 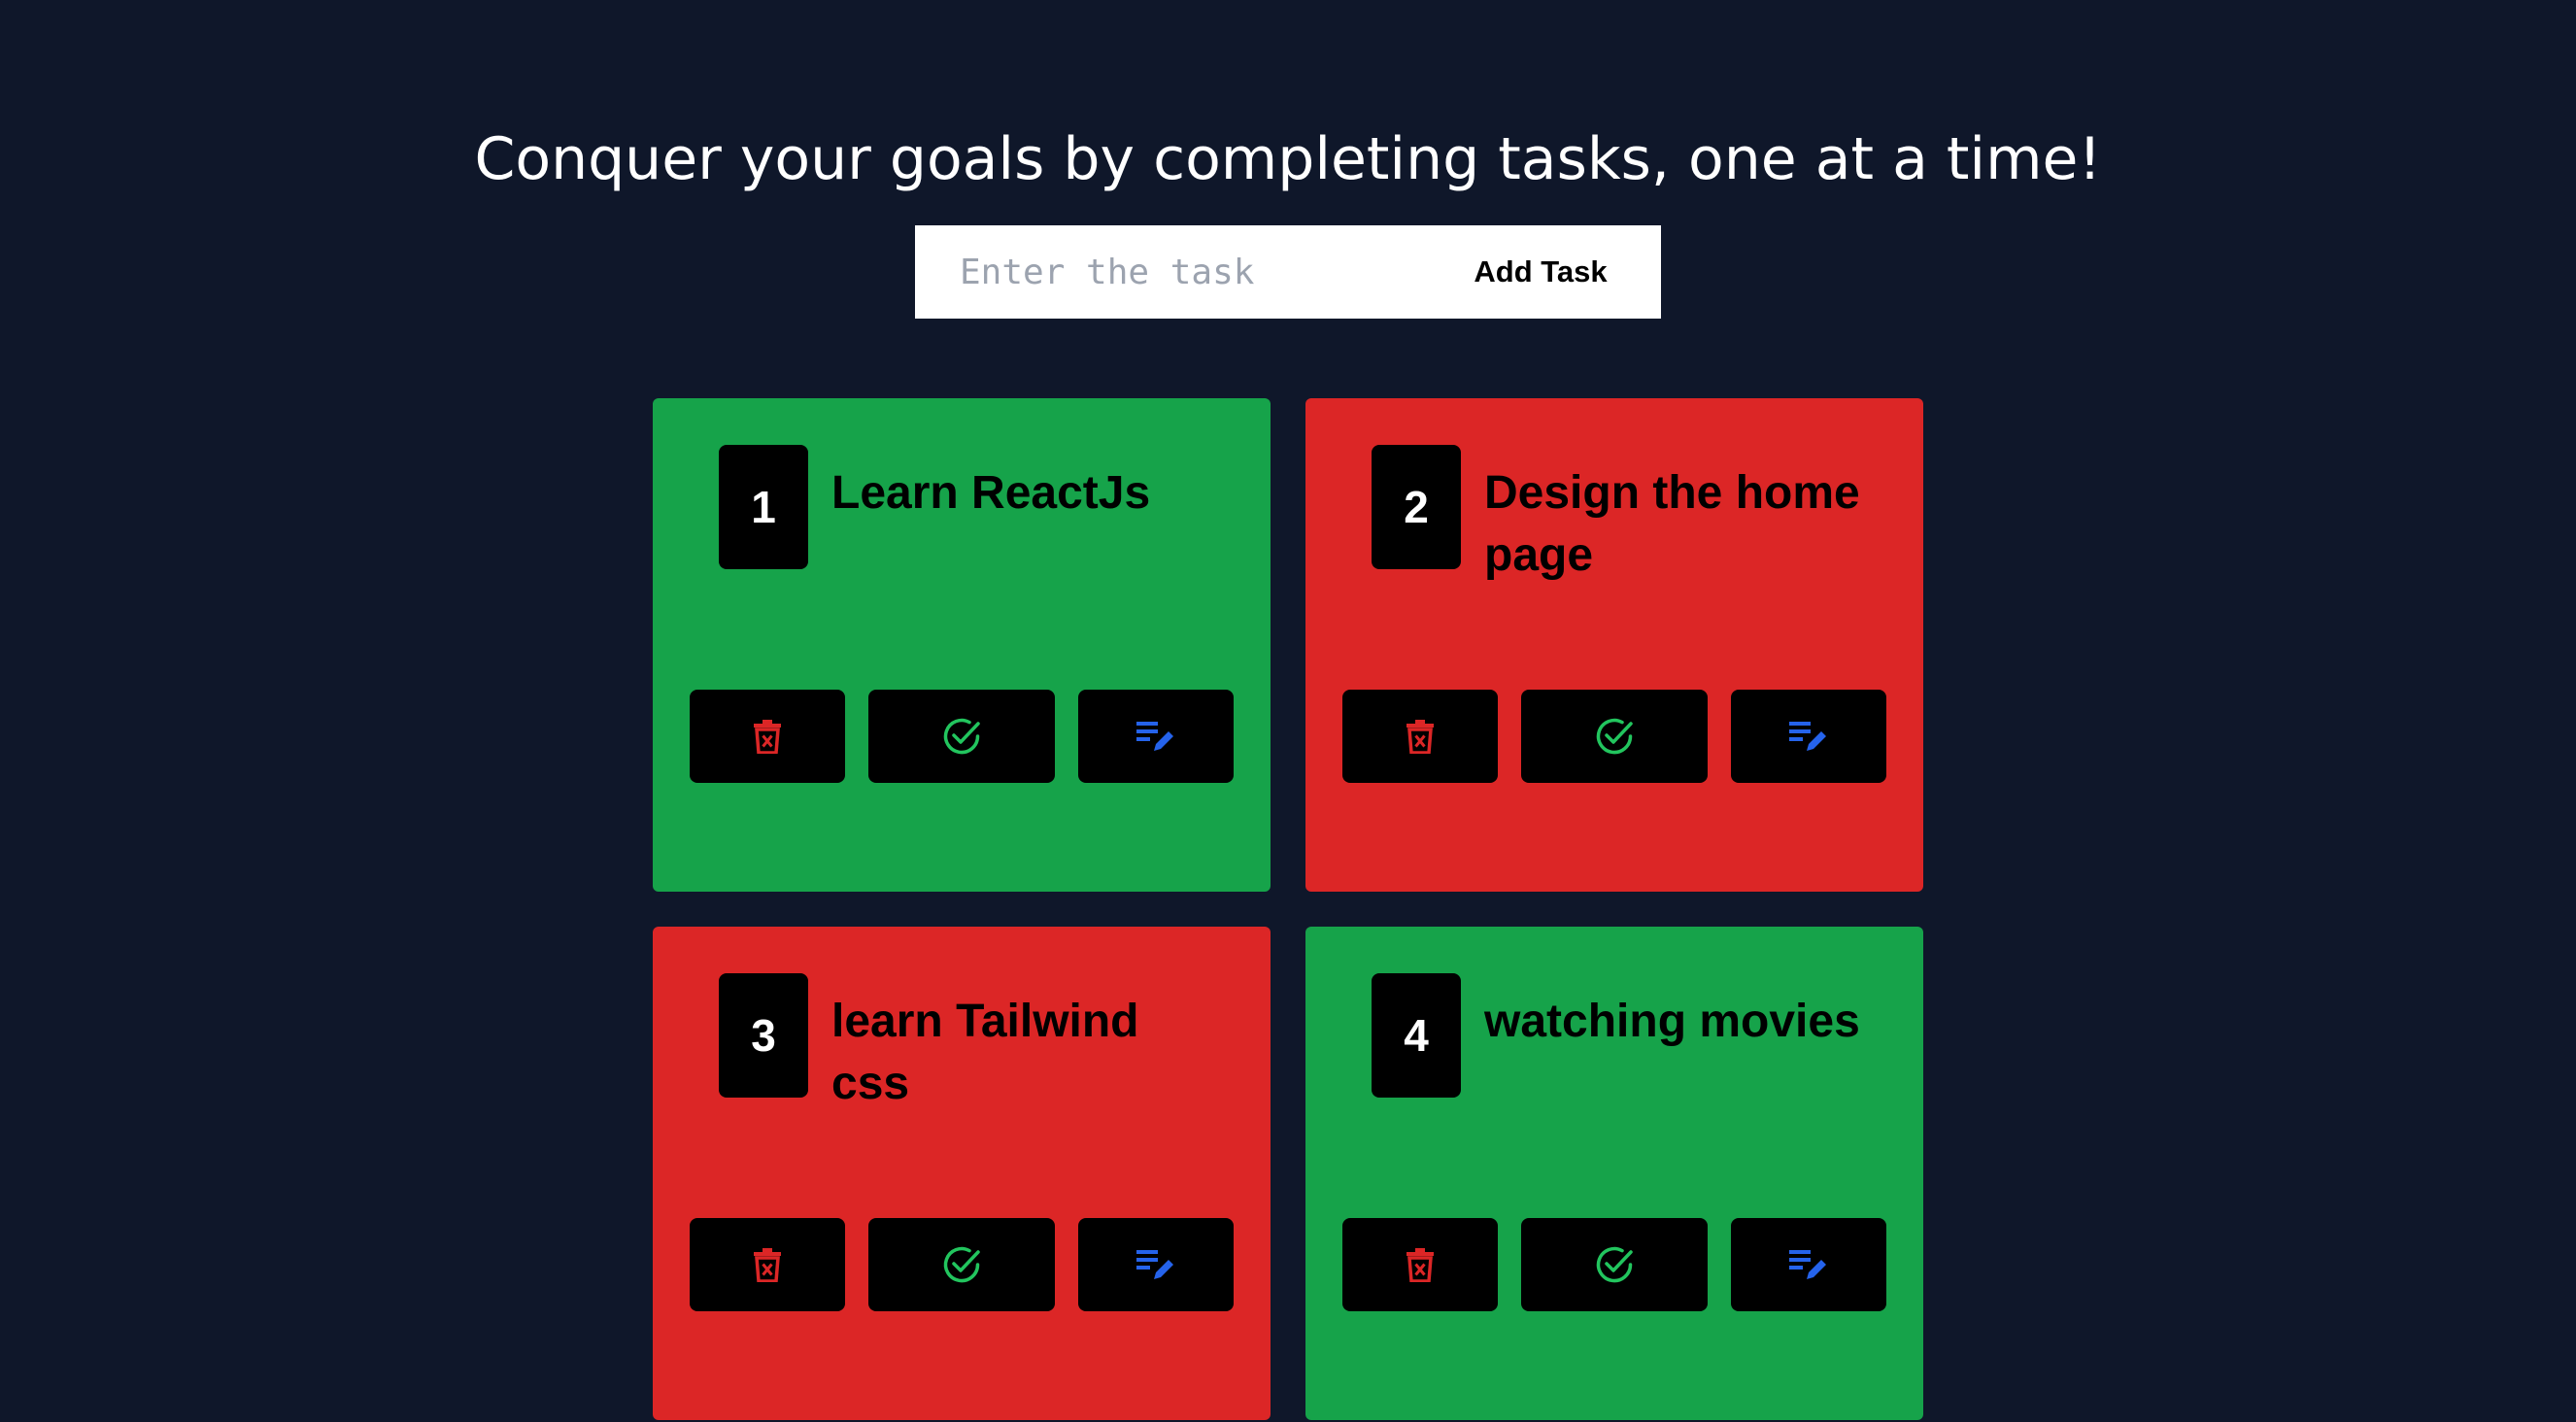 I want to click on task-number-badge: 3, so click(x=763, y=1035).